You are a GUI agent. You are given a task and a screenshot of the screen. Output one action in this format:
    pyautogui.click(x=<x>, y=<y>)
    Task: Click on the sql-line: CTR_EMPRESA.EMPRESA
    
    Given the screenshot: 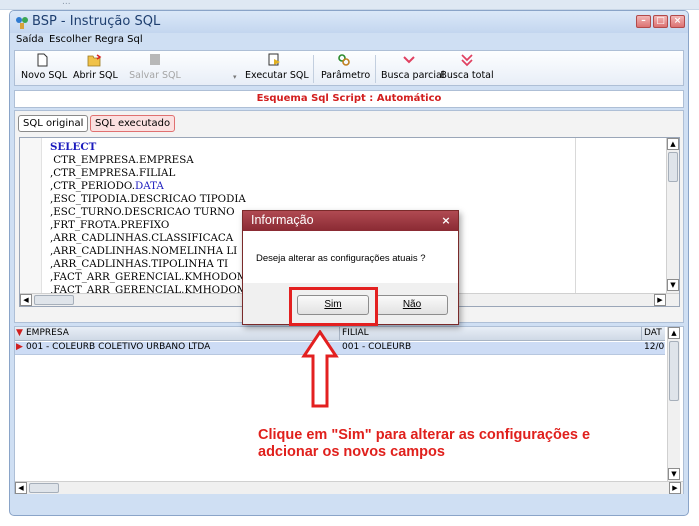 What is the action you would take?
    pyautogui.click(x=122, y=160)
    